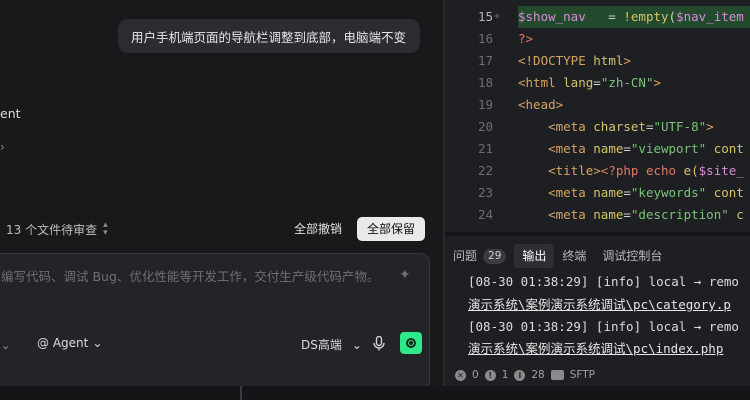  Describe the element at coordinates (485, 38) in the screenshot. I see `line-number: 16` at that location.